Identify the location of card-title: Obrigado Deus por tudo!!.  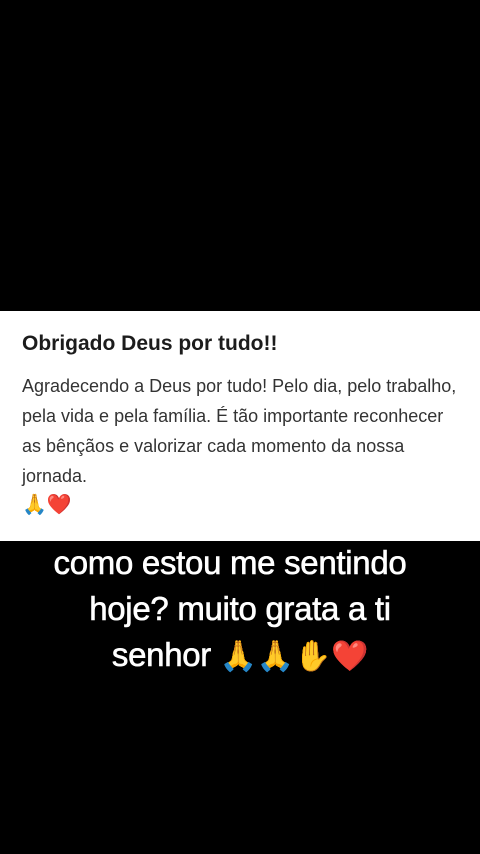
(150, 343).